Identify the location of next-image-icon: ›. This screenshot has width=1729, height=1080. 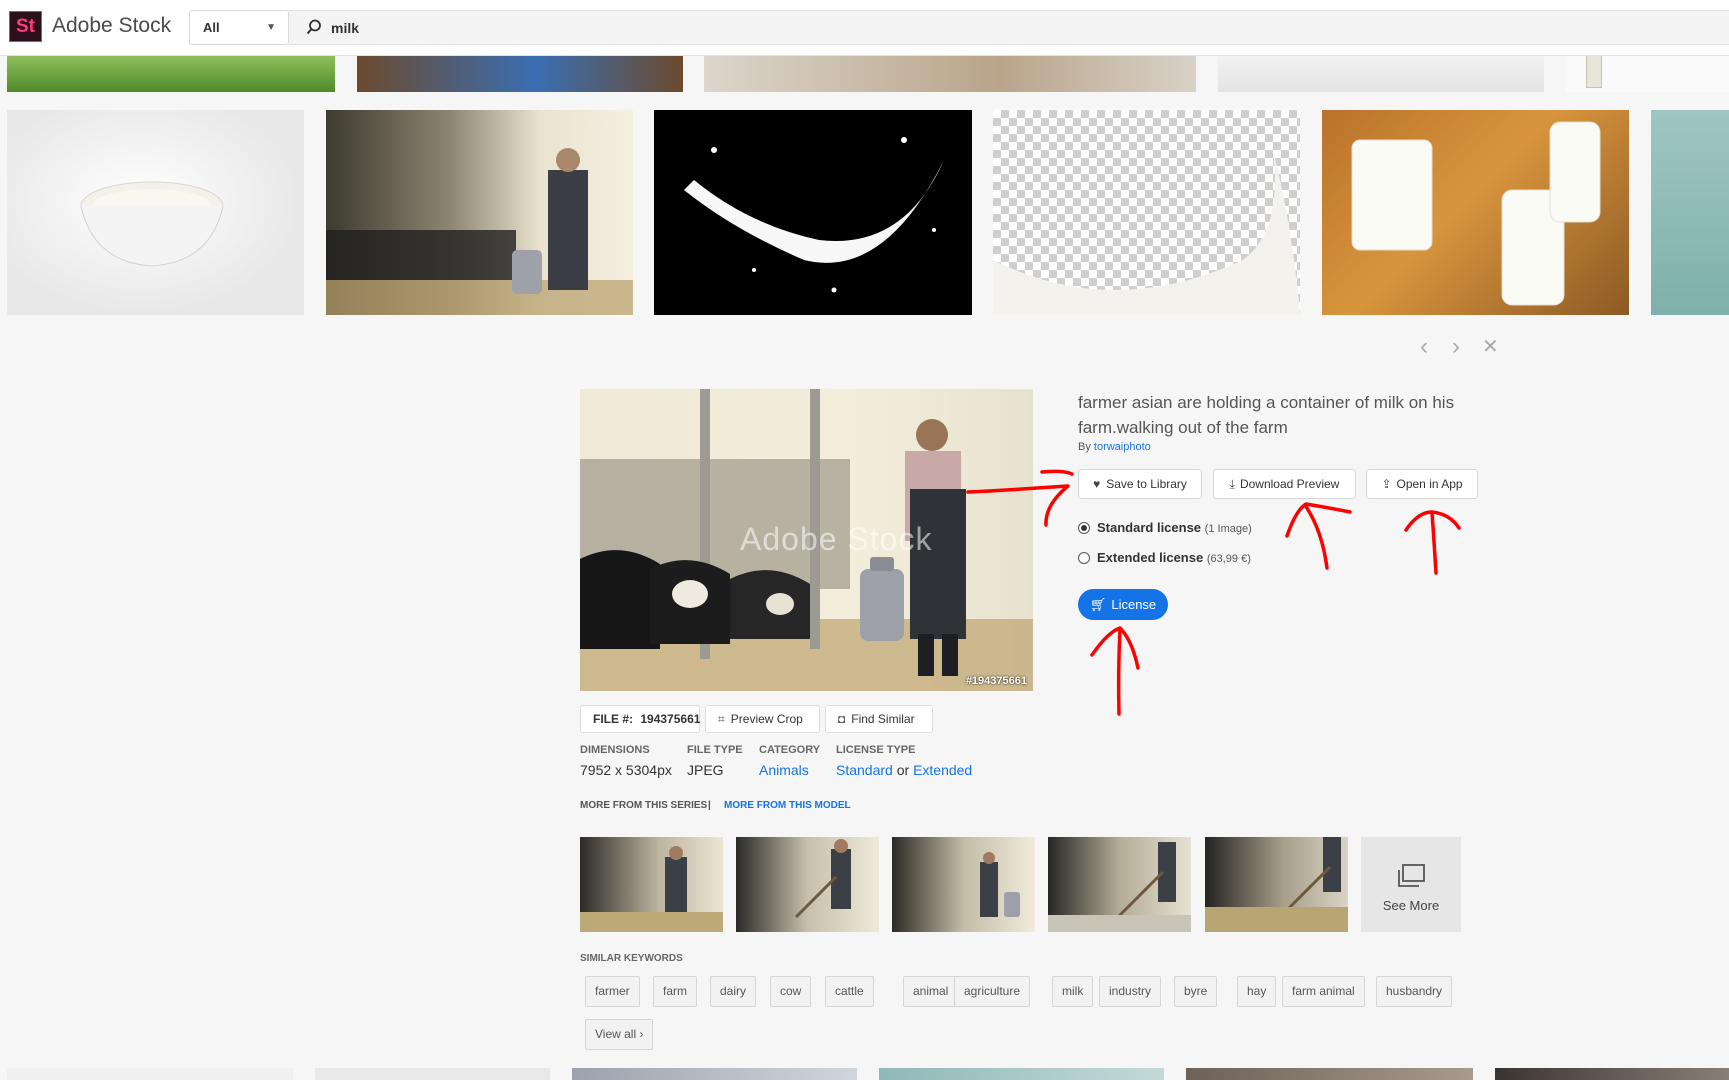
(1456, 347).